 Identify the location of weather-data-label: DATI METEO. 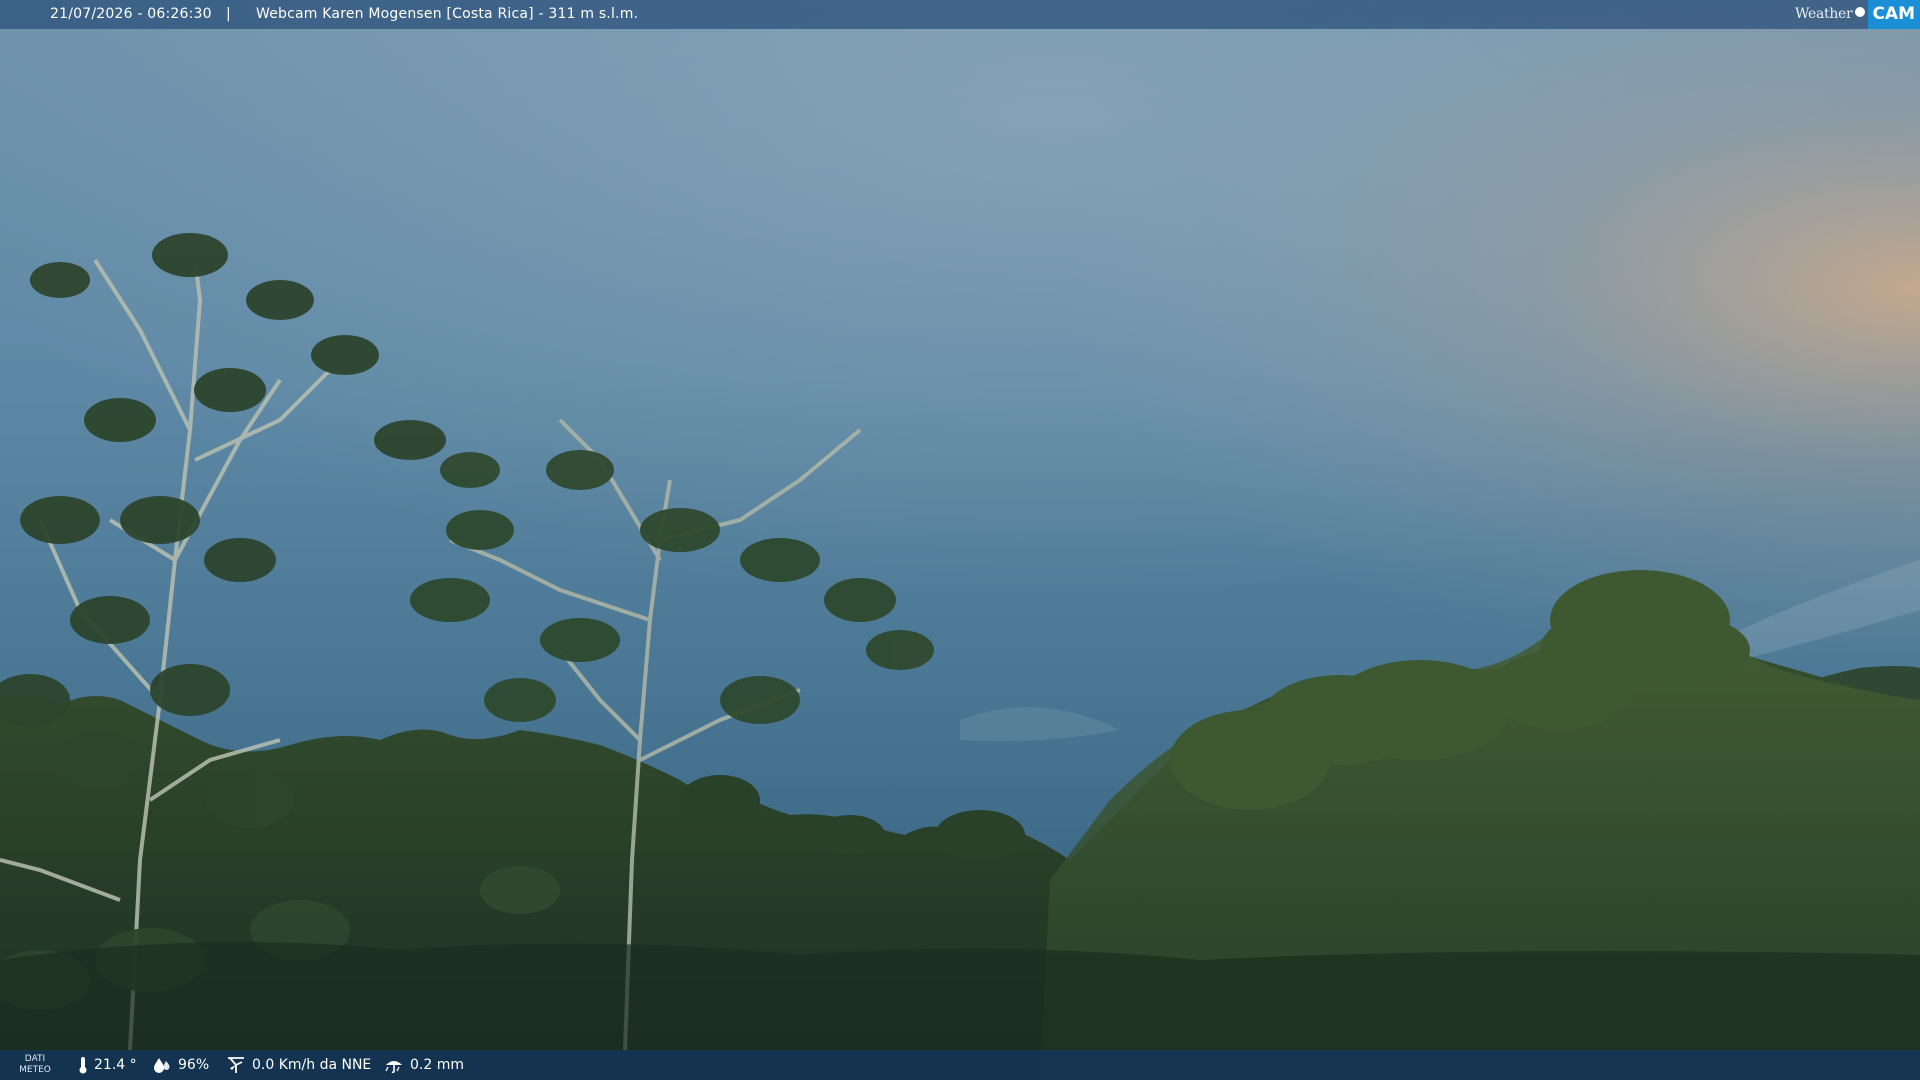
(35, 1065).